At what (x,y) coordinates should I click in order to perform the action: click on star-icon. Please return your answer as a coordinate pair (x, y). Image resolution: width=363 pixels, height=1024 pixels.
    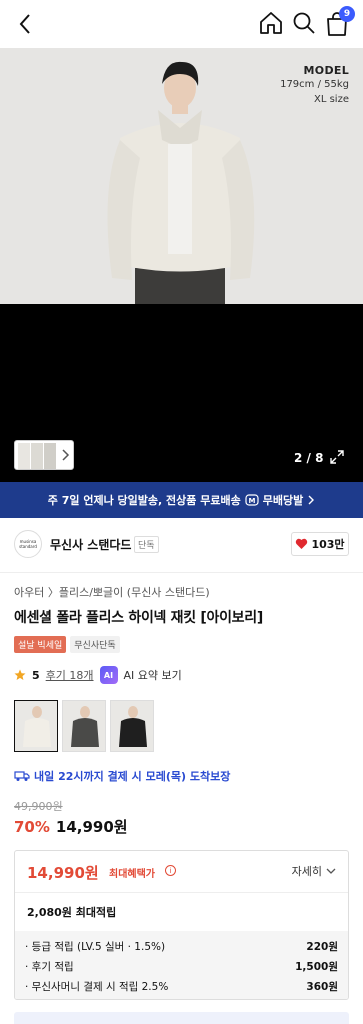
    Looking at the image, I should click on (20, 674).